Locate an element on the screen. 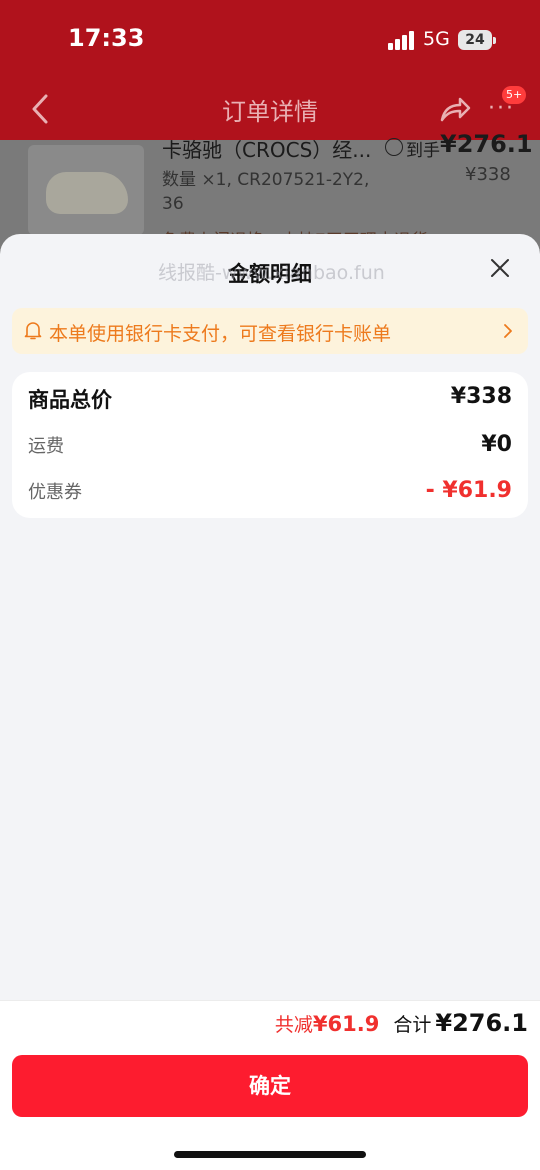  product-price: ¥276.1 is located at coordinates (486, 144).